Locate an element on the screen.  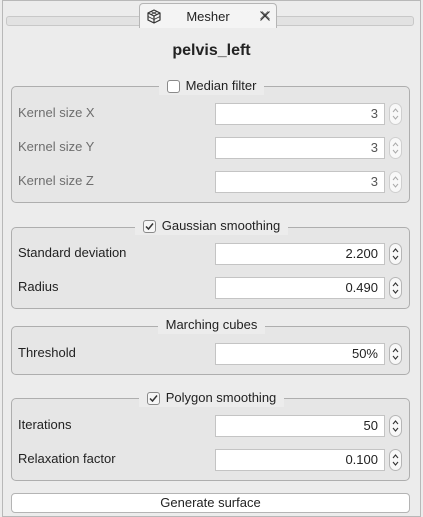
gaussian-smoothing-header: Gaussian smoothing is located at coordinates (211, 226).